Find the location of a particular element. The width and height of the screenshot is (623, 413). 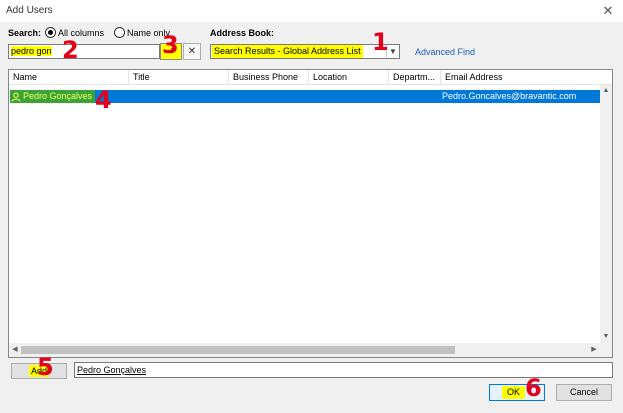

search-input: pedro gon is located at coordinates (84, 51).